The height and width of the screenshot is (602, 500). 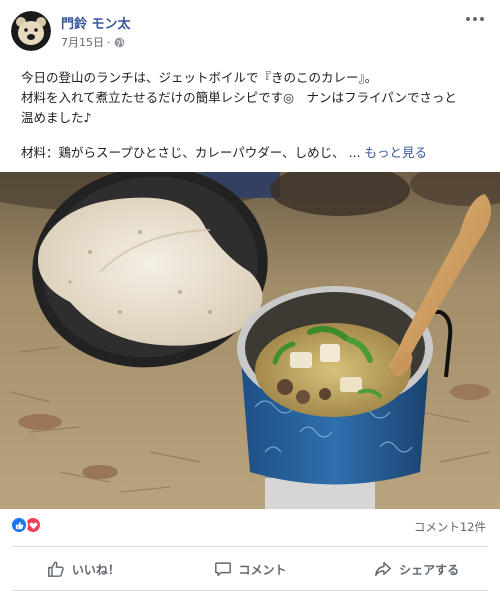 I want to click on reactions-bar: コメント12件, so click(x=250, y=526).